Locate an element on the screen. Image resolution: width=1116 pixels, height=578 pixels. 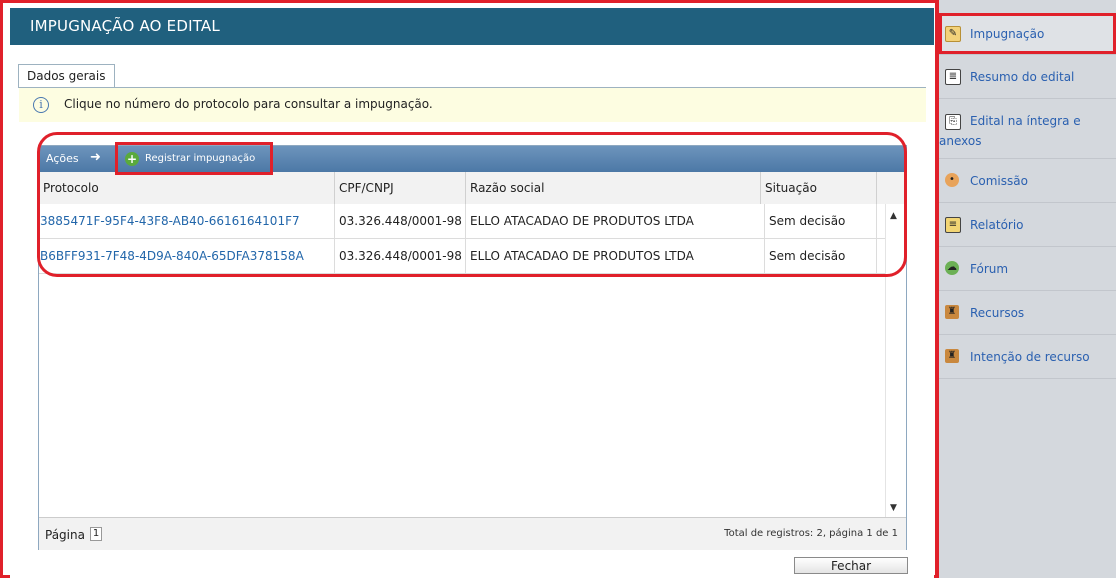
report-icon: ≡ is located at coordinates (953, 225).